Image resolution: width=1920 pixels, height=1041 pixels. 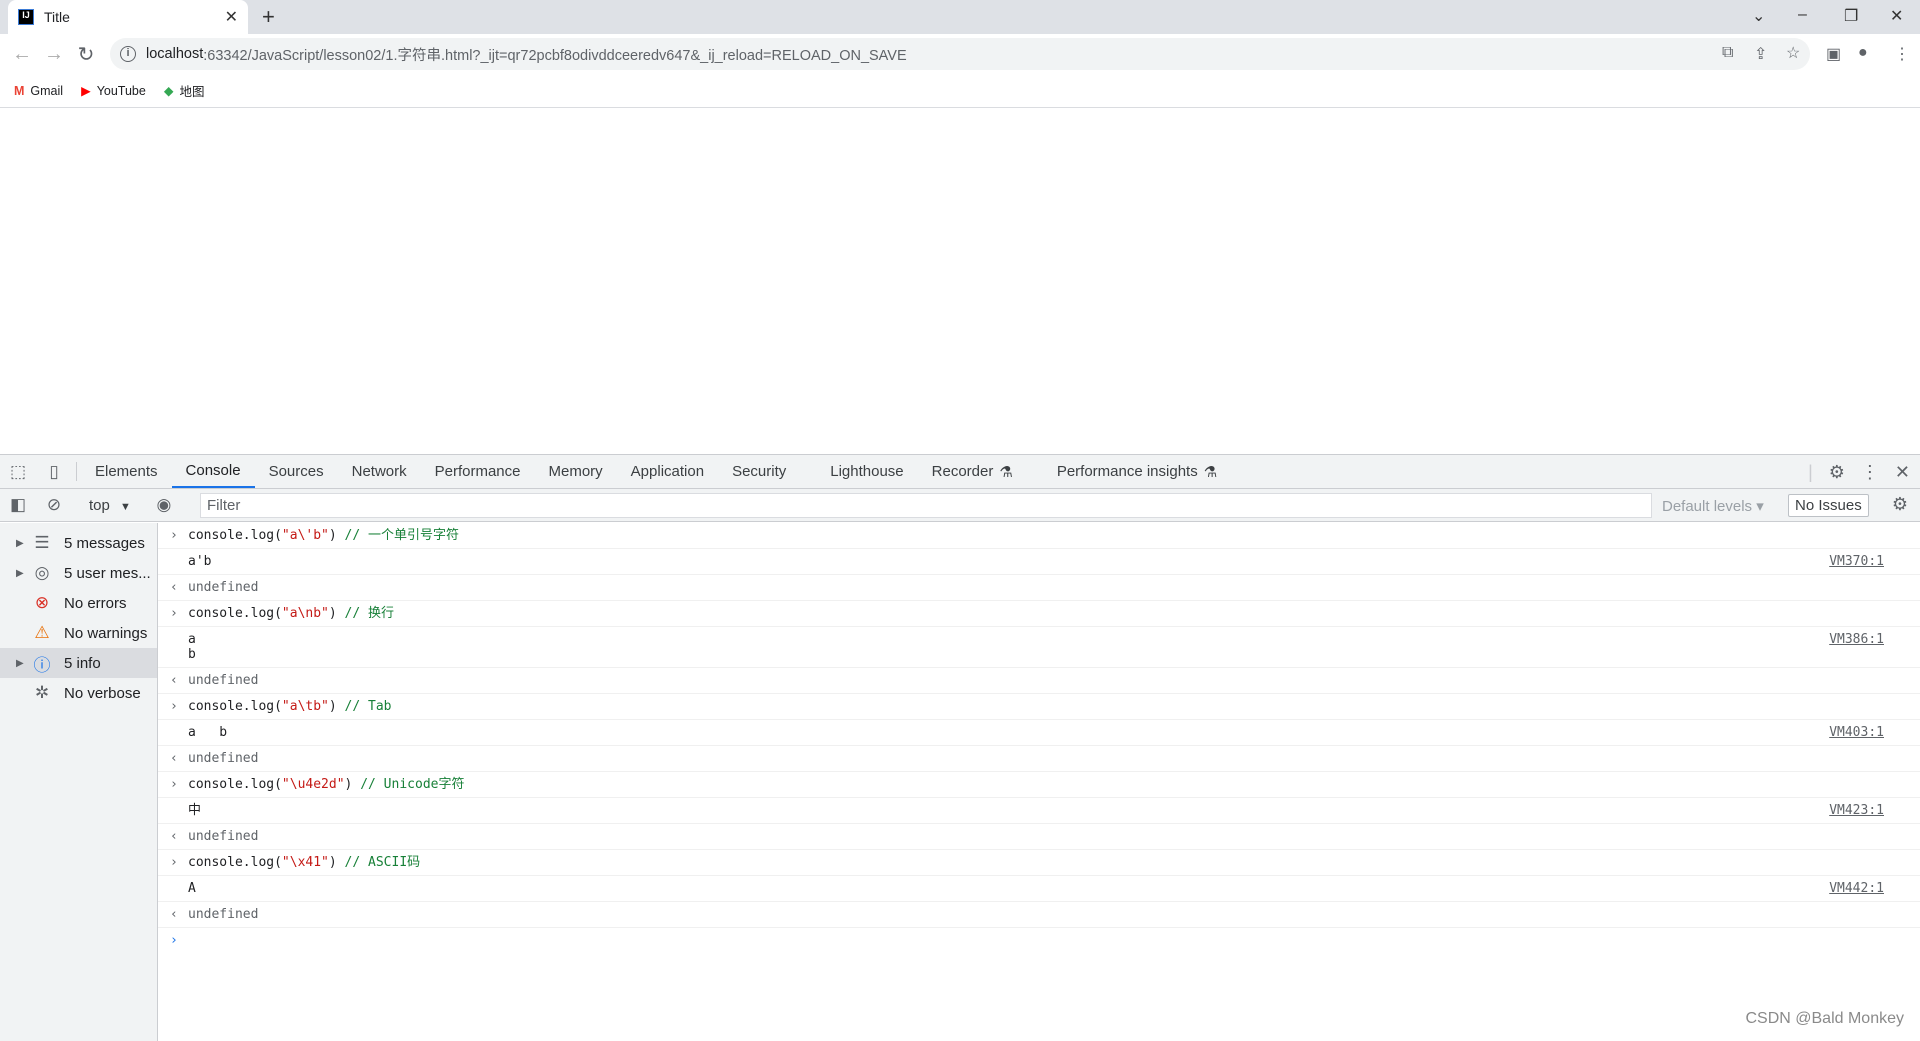 What do you see at coordinates (78, 603) in the screenshot?
I see `sidebar-item-error: ⊗ No errors` at bounding box center [78, 603].